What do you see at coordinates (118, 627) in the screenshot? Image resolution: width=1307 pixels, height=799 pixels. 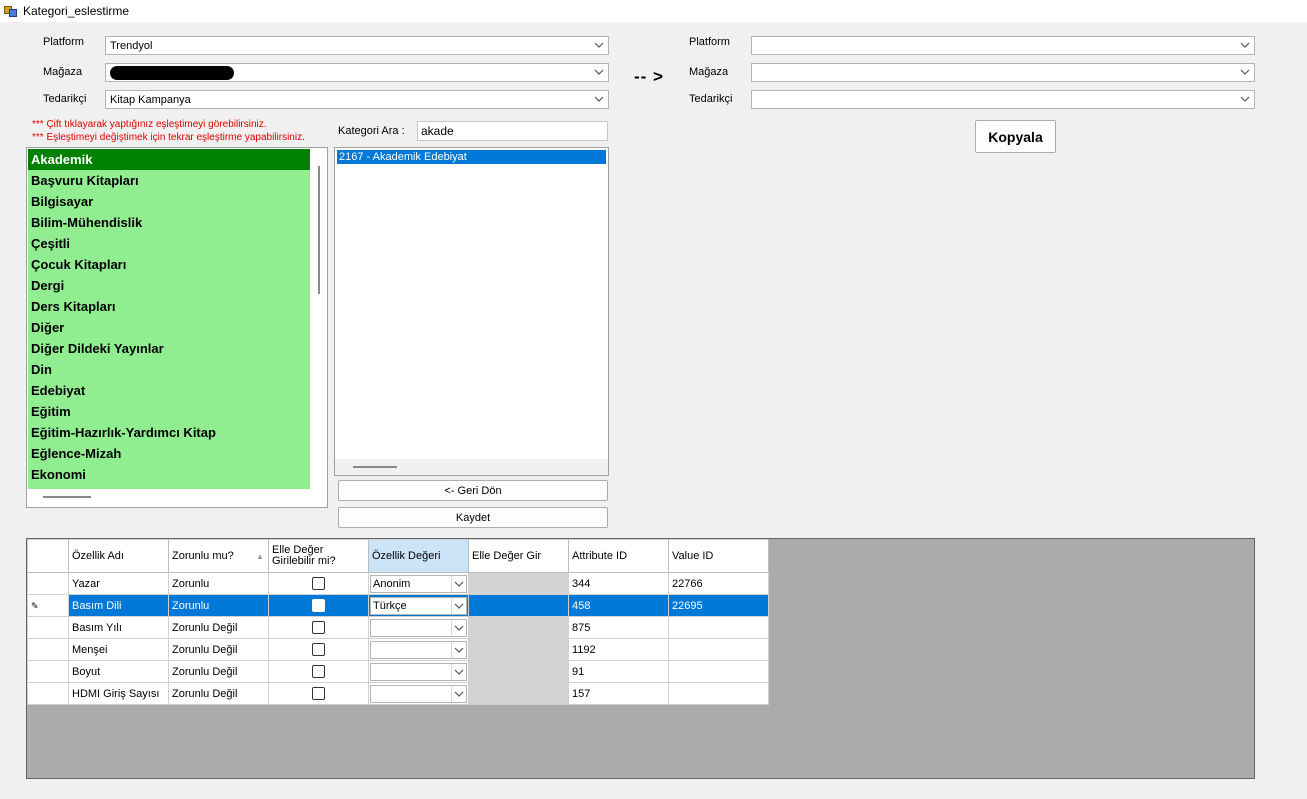 I see `cell-ozellik-adi: Basım Yılı` at bounding box center [118, 627].